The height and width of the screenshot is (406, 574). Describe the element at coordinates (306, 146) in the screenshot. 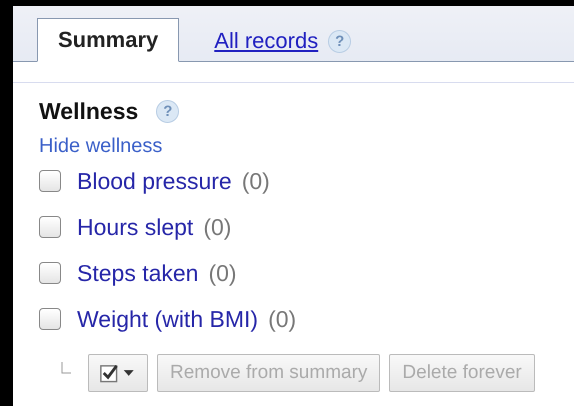

I see `hide-link: Hide wellness` at that location.